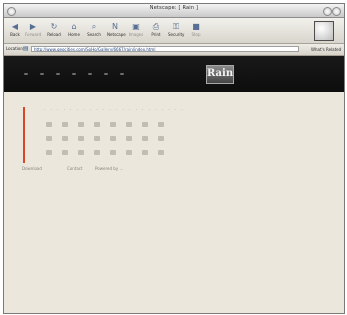  I want to click on netscape-throbber-logo, so click(324, 31).